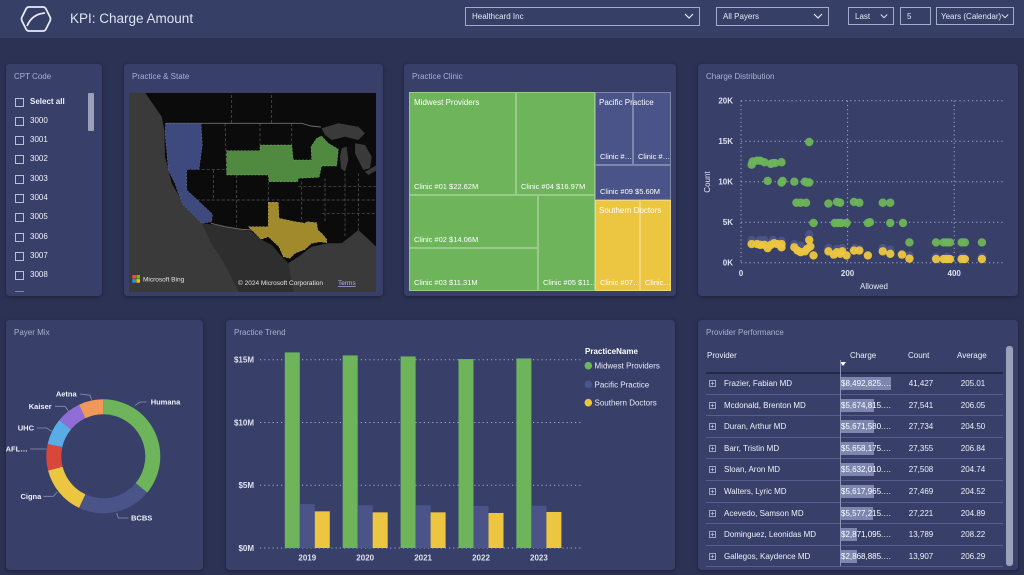 Image resolution: width=1024 pixels, height=575 pixels. Describe the element at coordinates (858, 180) in the screenshot. I see `charge-distribution-scatter: Count Allowed 0K 5K 10K 15K 20K 0 200 400` at that location.